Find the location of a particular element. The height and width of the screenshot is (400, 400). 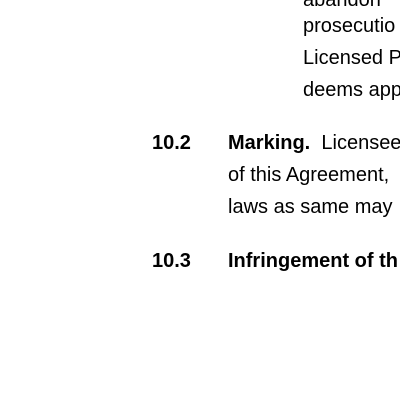

paragraph-line: prosecutio is located at coordinates (349, 26).